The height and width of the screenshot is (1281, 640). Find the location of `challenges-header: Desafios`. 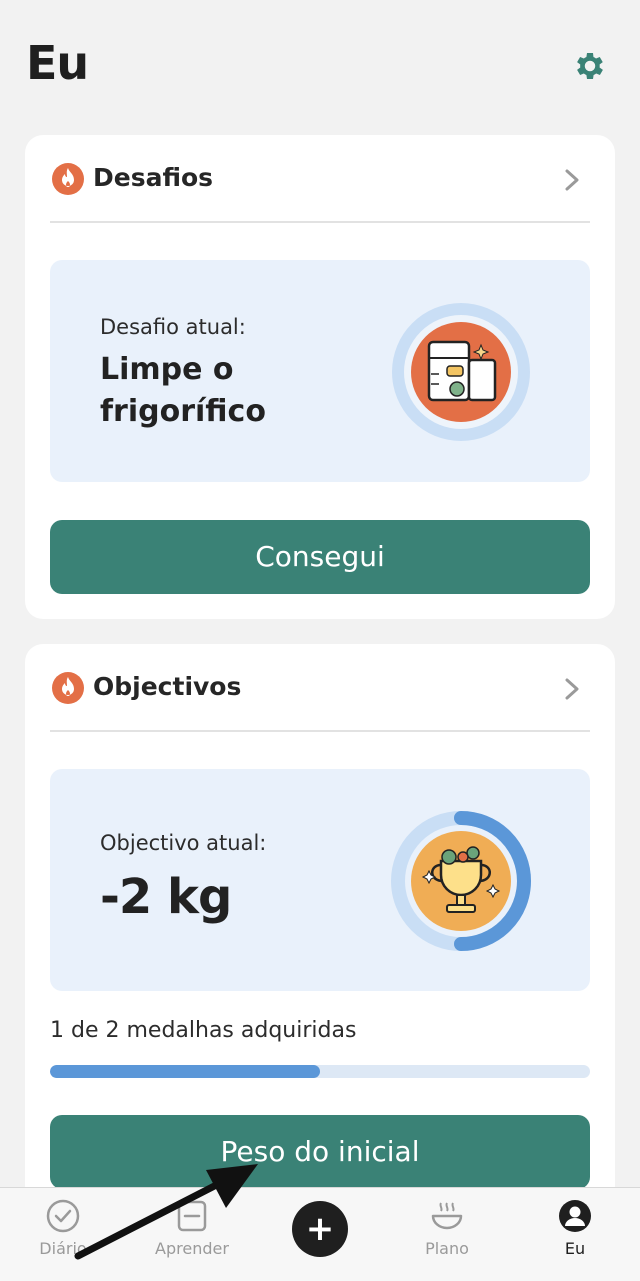

challenges-header: Desafios is located at coordinates (320, 179).